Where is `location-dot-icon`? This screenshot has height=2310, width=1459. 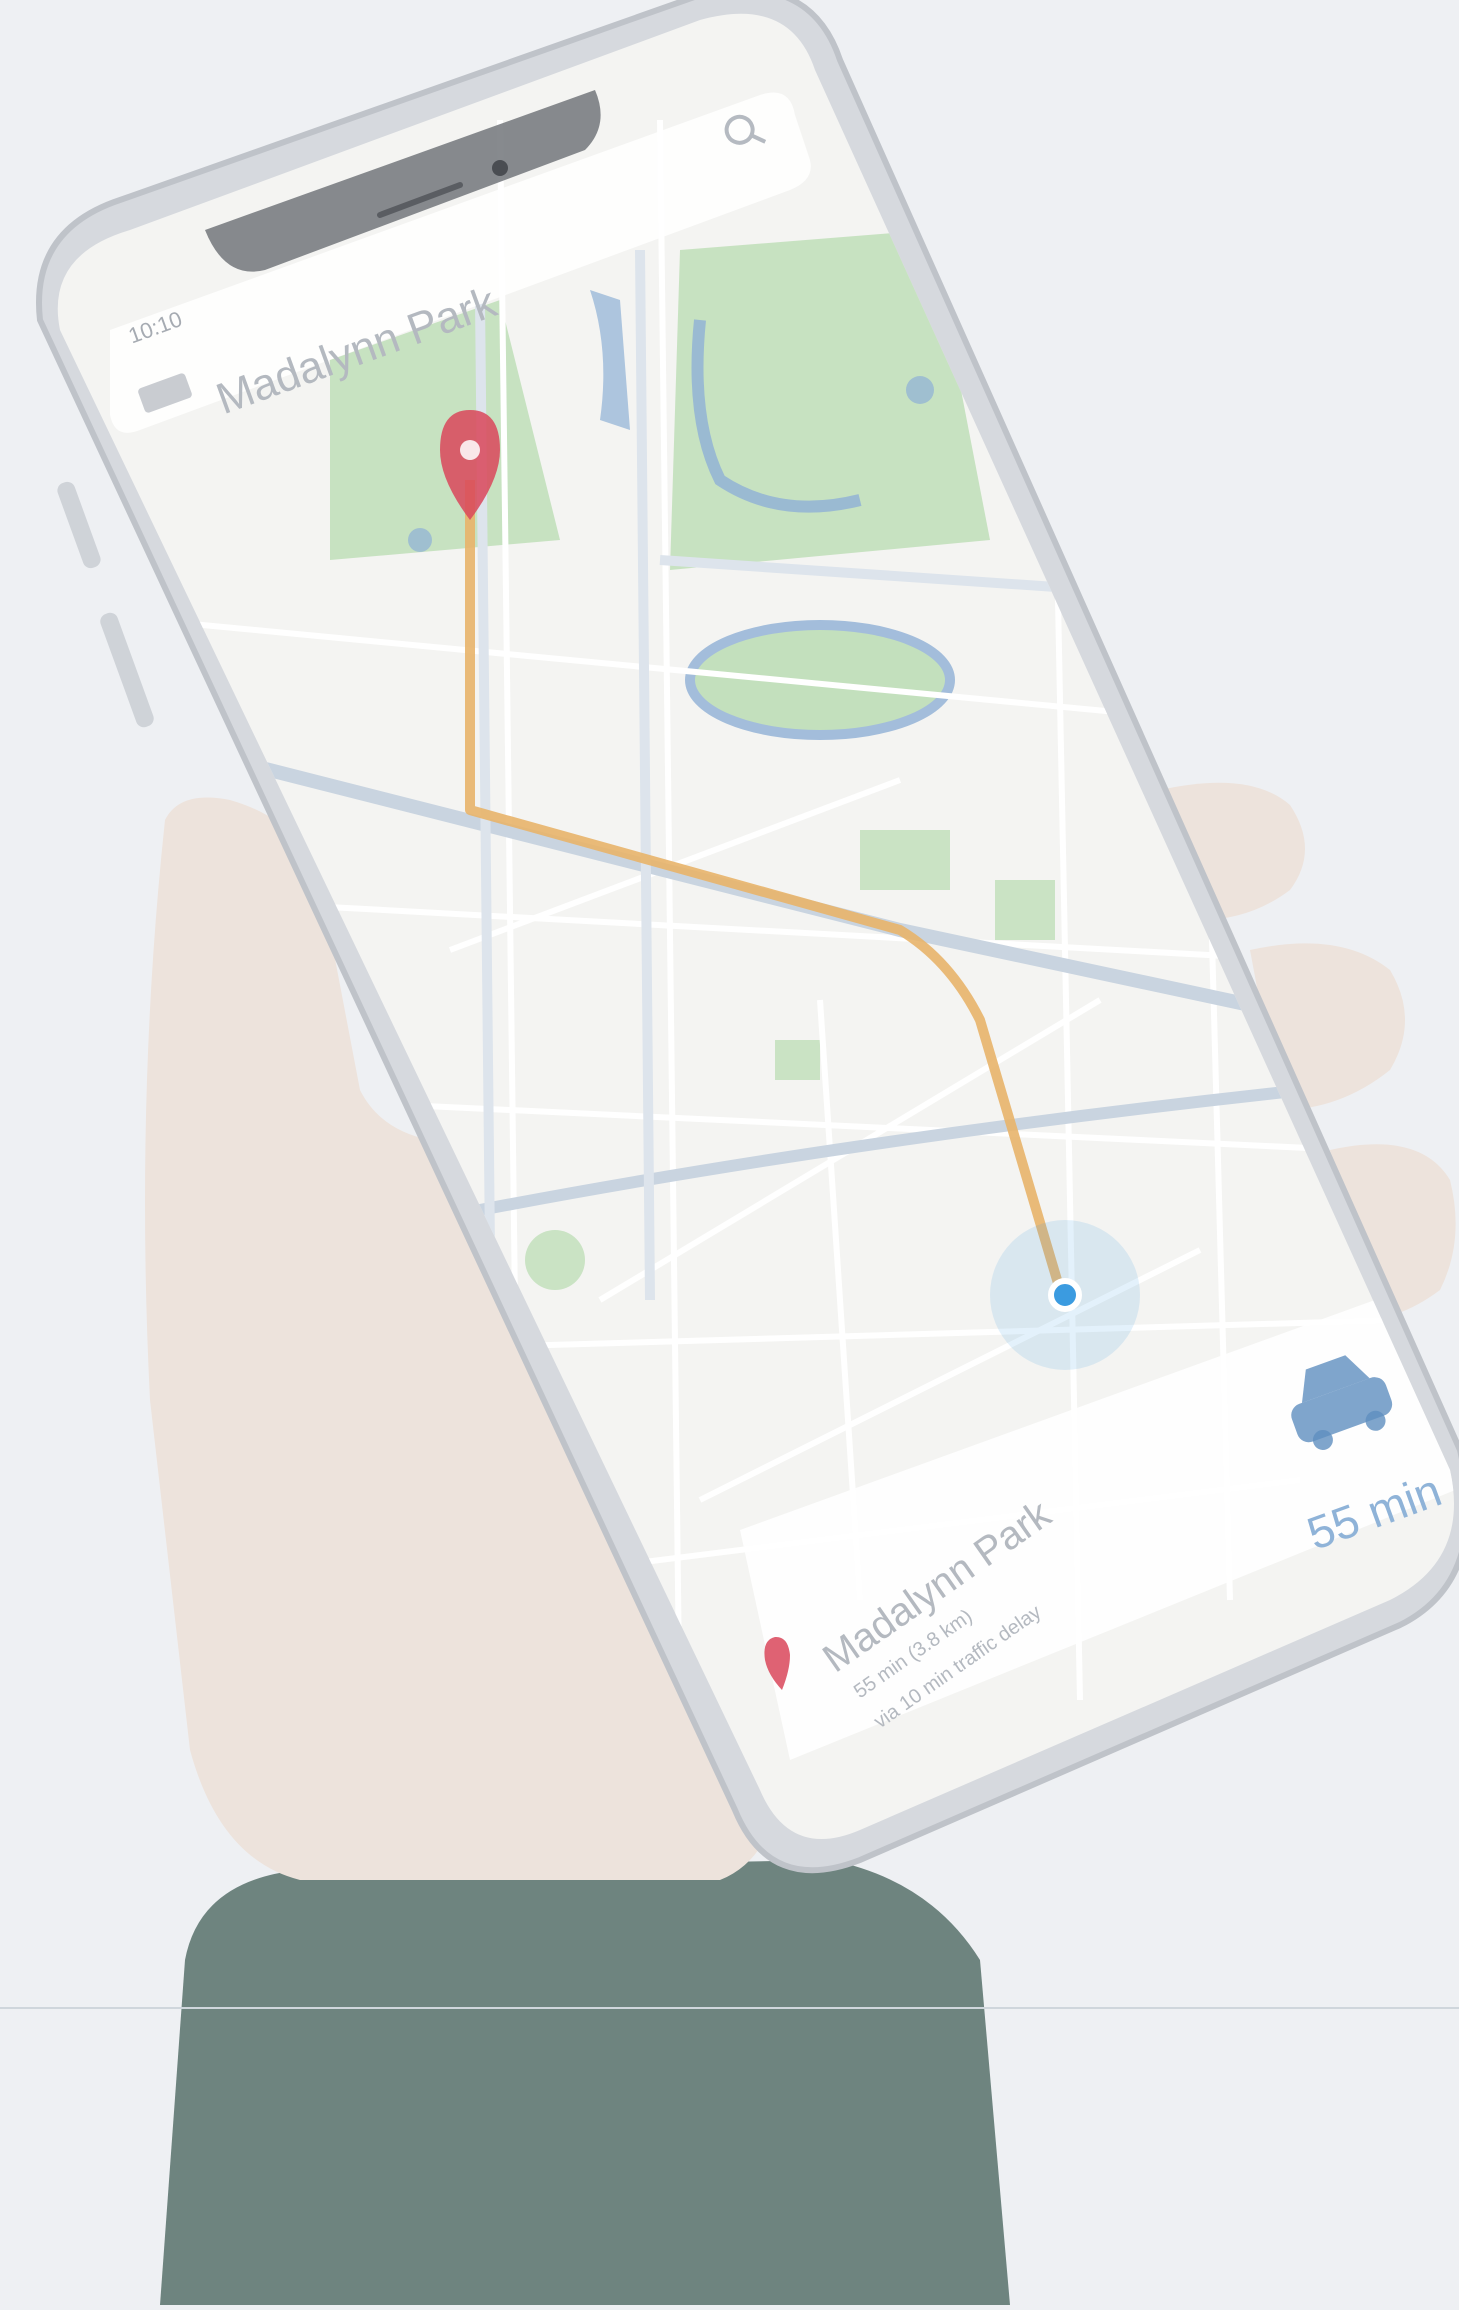
location-dot-icon is located at coordinates (1065, 1295).